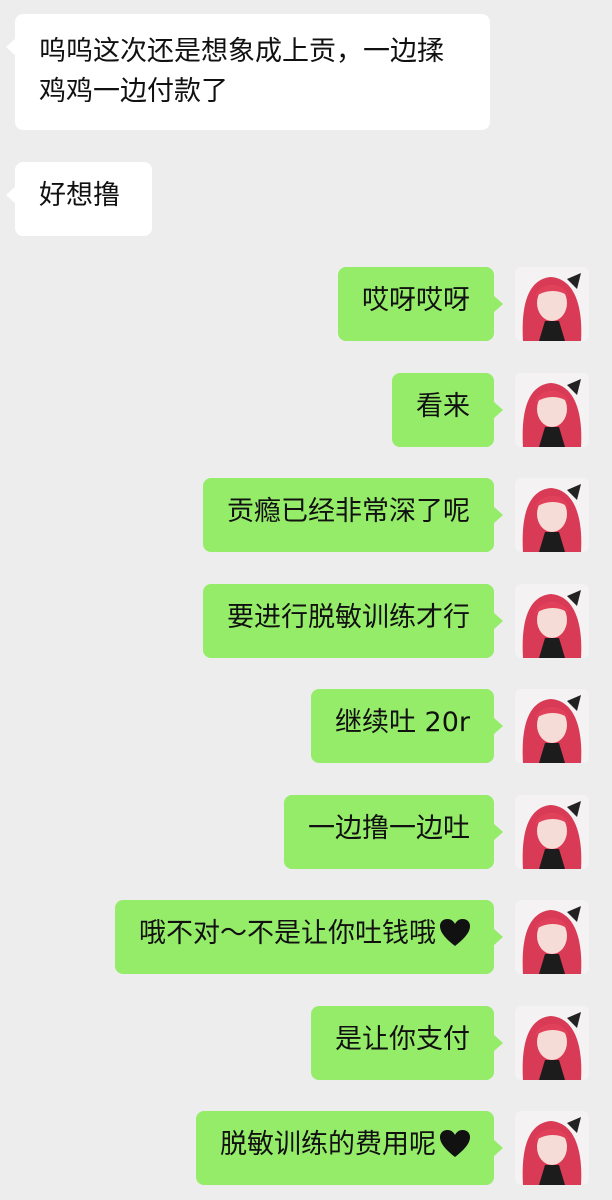 Image resolution: width=612 pixels, height=1200 pixels. I want to click on outgoing-message-bubble: 贡瘾已经非常深了呢, so click(353, 515).